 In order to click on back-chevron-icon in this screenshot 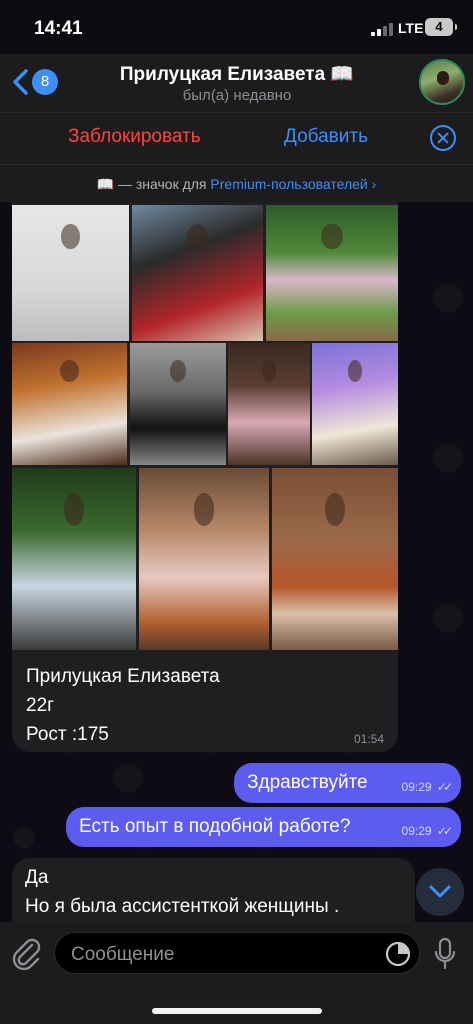, I will do `click(20, 82)`.